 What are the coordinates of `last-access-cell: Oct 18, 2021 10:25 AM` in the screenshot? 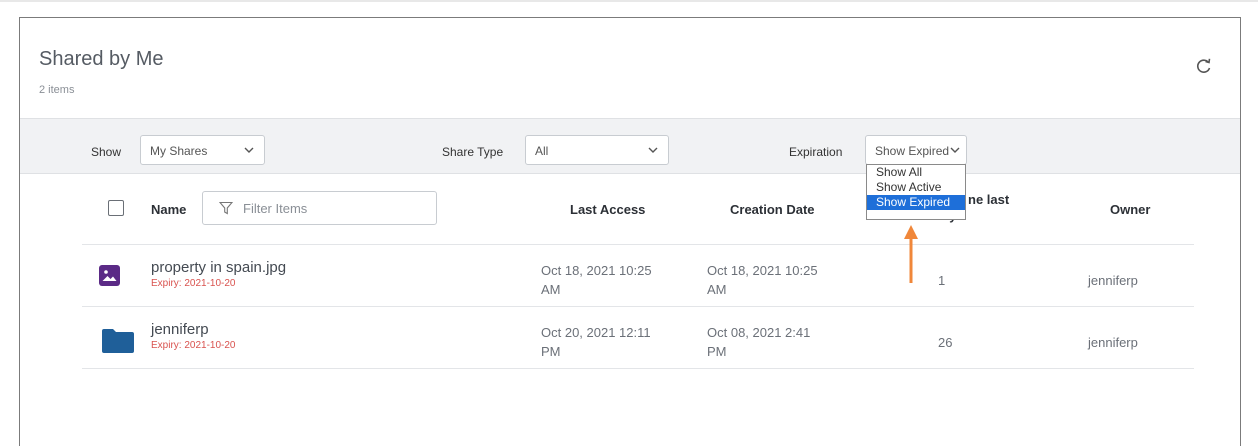 It's located at (596, 280).